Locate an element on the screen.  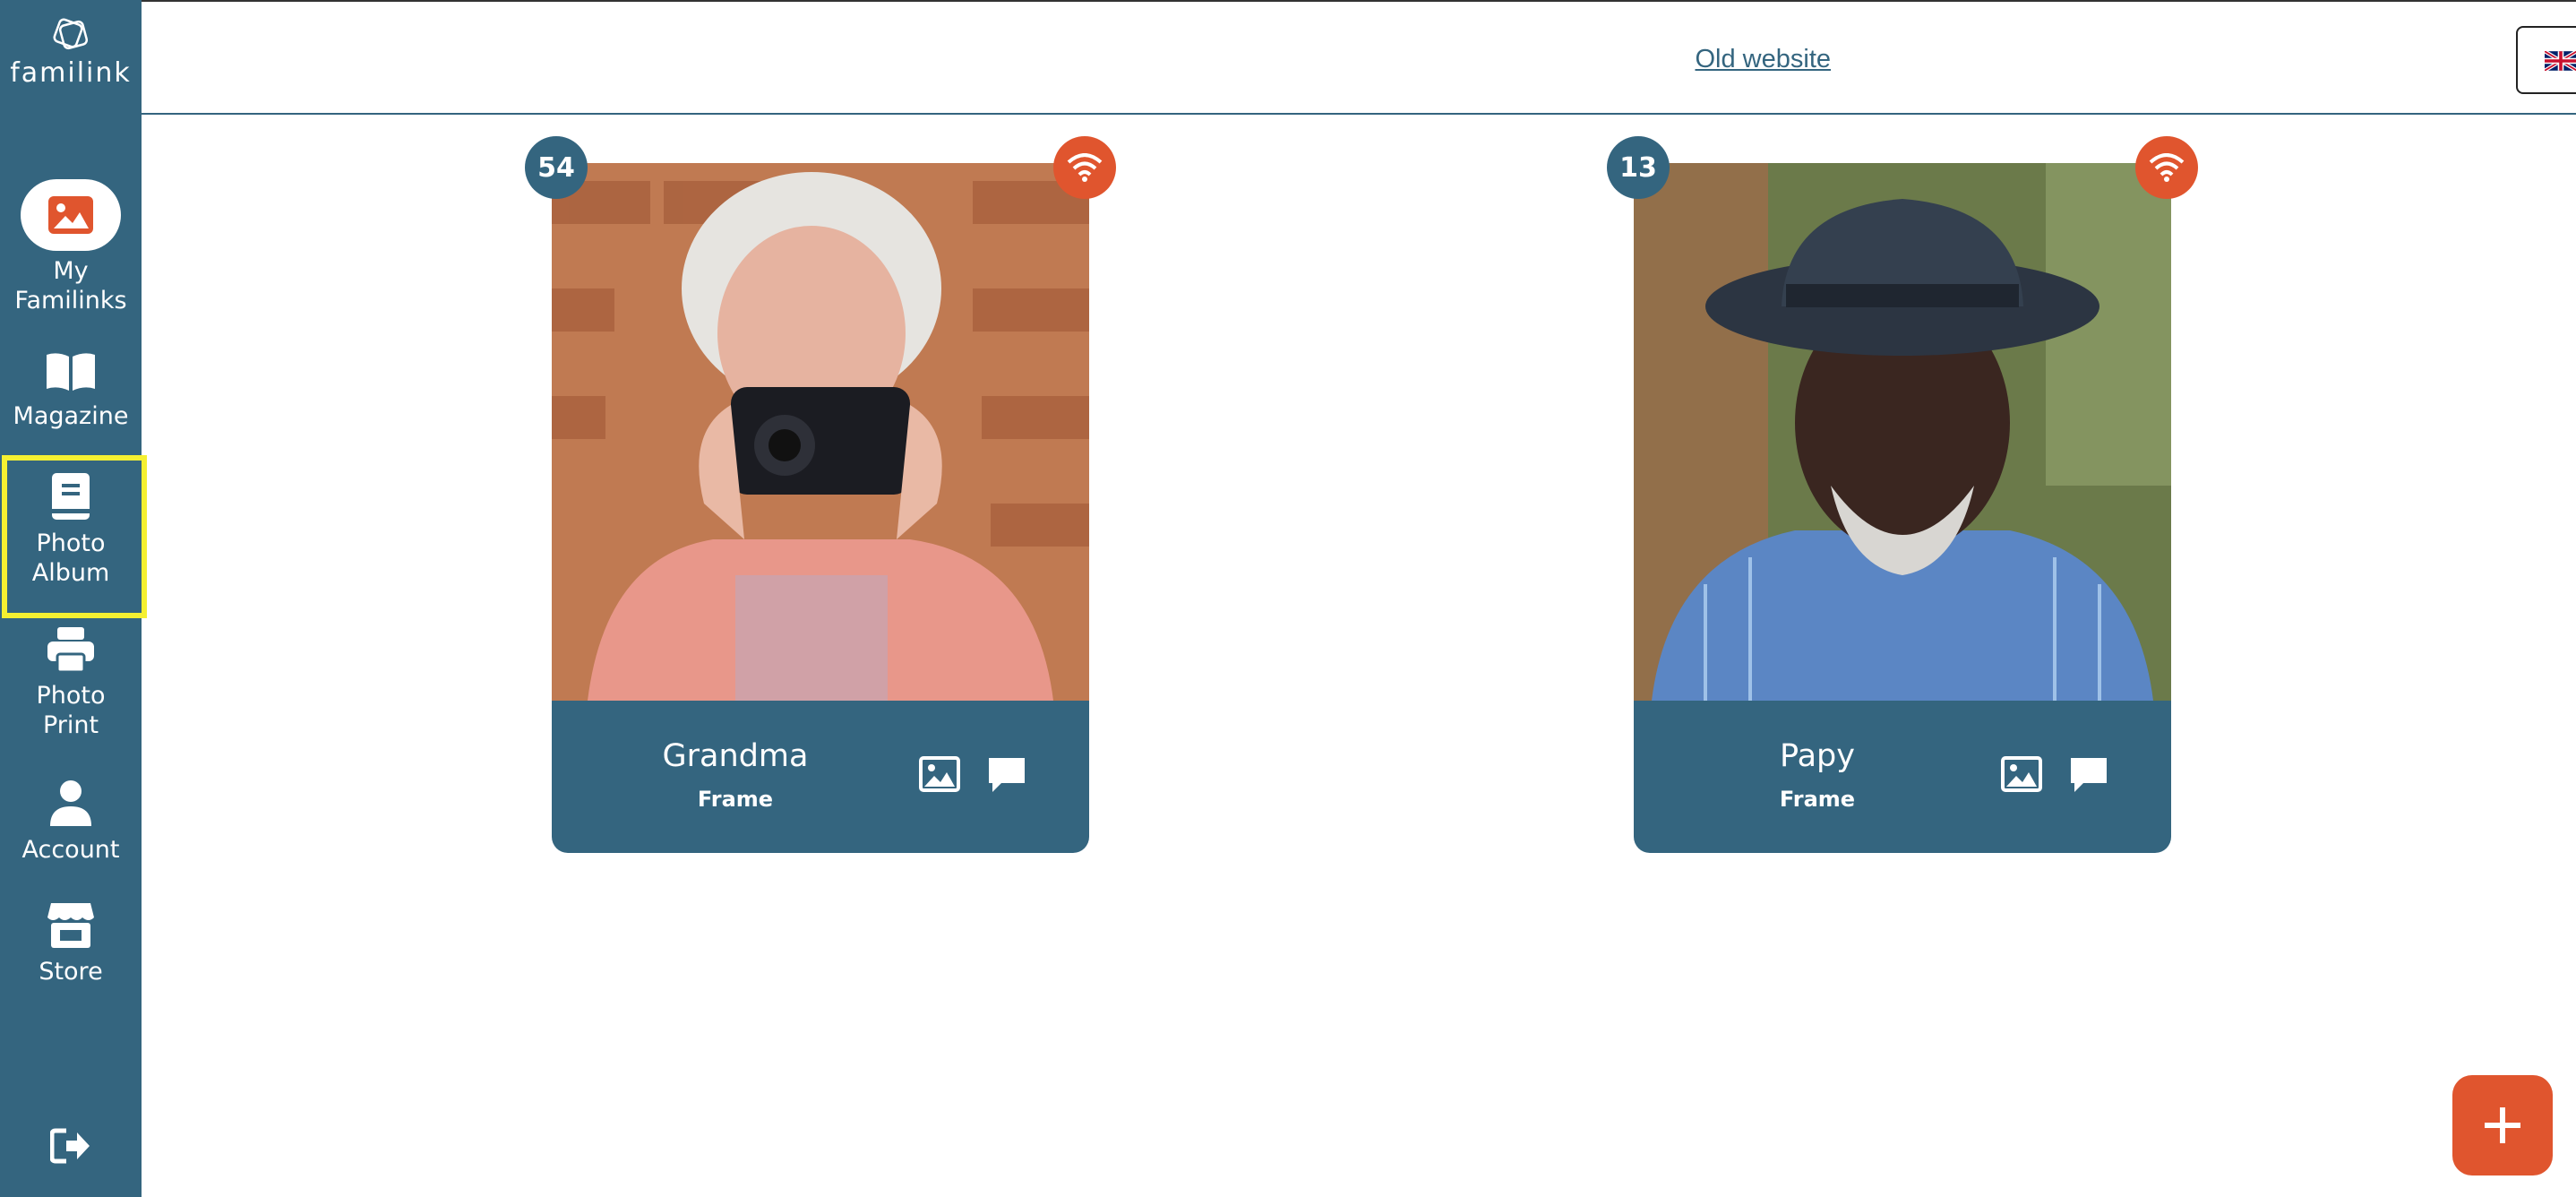
top-header: Old website ? is located at coordinates (1359, 57).